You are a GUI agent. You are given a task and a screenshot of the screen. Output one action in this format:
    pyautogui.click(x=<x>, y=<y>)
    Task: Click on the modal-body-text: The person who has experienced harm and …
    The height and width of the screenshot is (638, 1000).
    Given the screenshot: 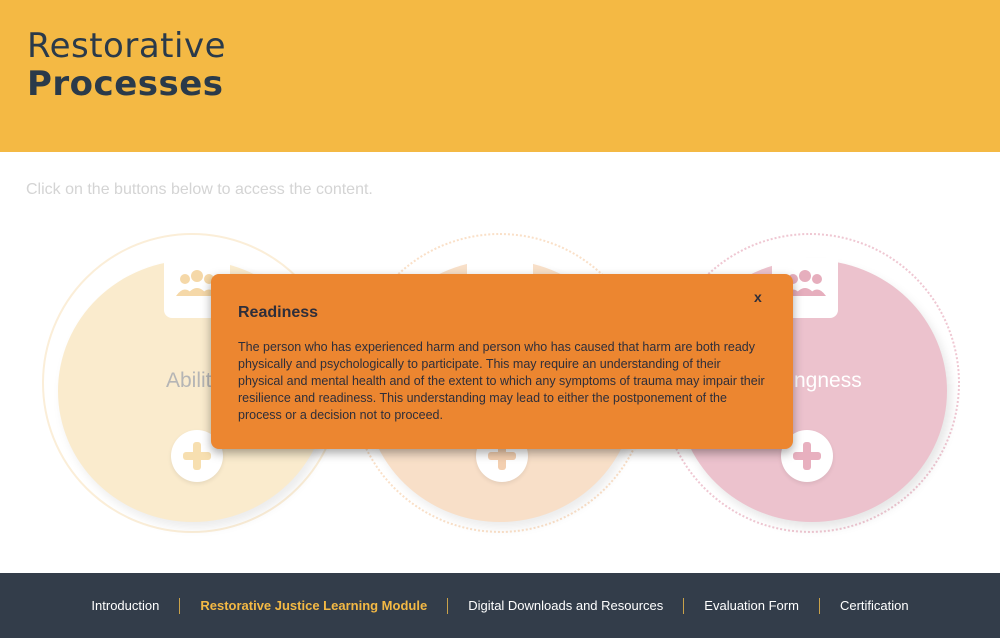 What is the action you would take?
    pyautogui.click(x=501, y=381)
    